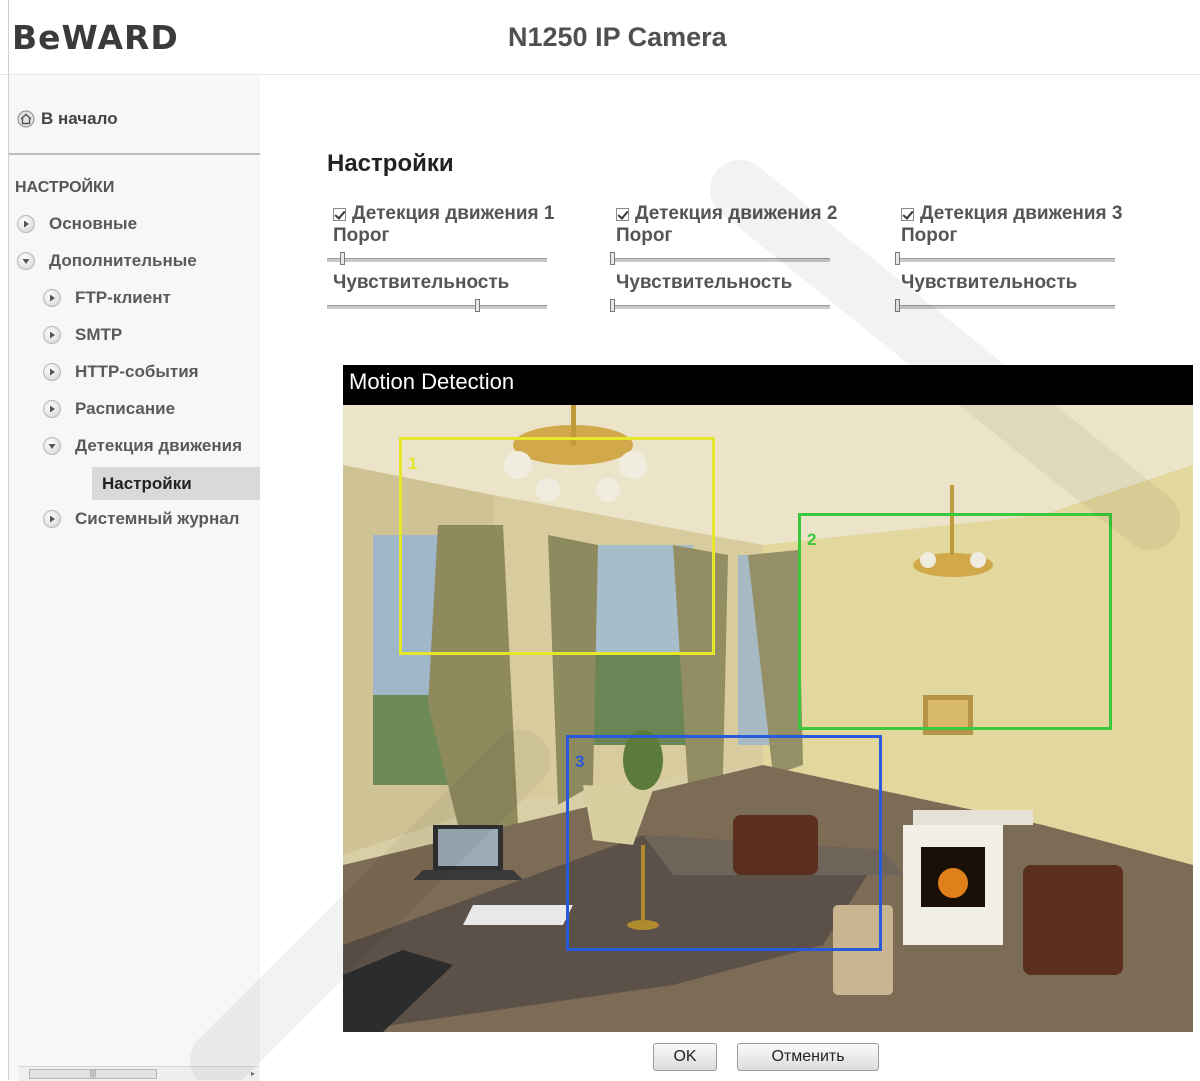 Image resolution: width=1200 pixels, height=1081 pixels. I want to click on home-icon, so click(26, 119).